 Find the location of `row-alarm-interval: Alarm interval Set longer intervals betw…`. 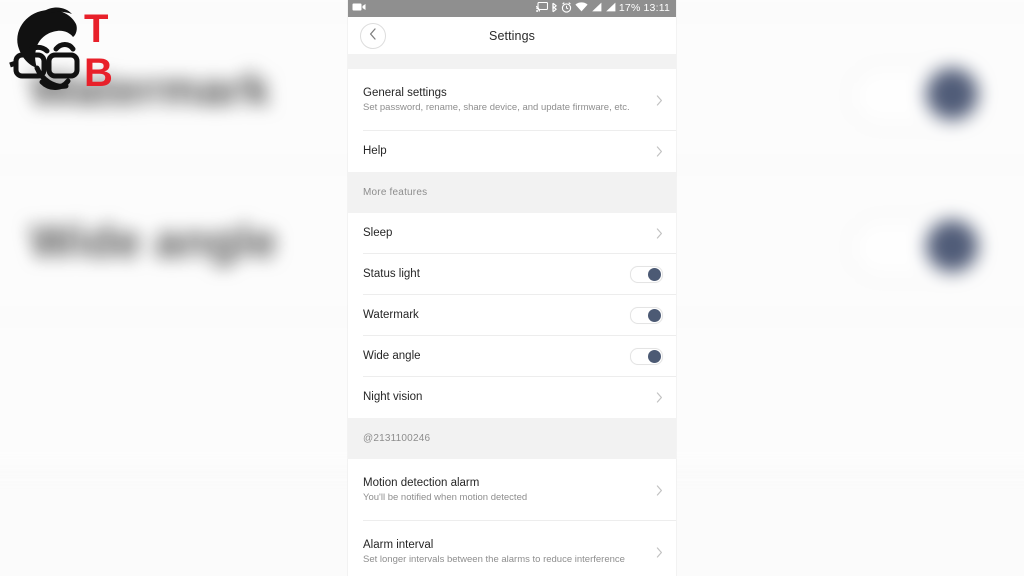

row-alarm-interval: Alarm interval Set longer intervals betw… is located at coordinates (512, 548).